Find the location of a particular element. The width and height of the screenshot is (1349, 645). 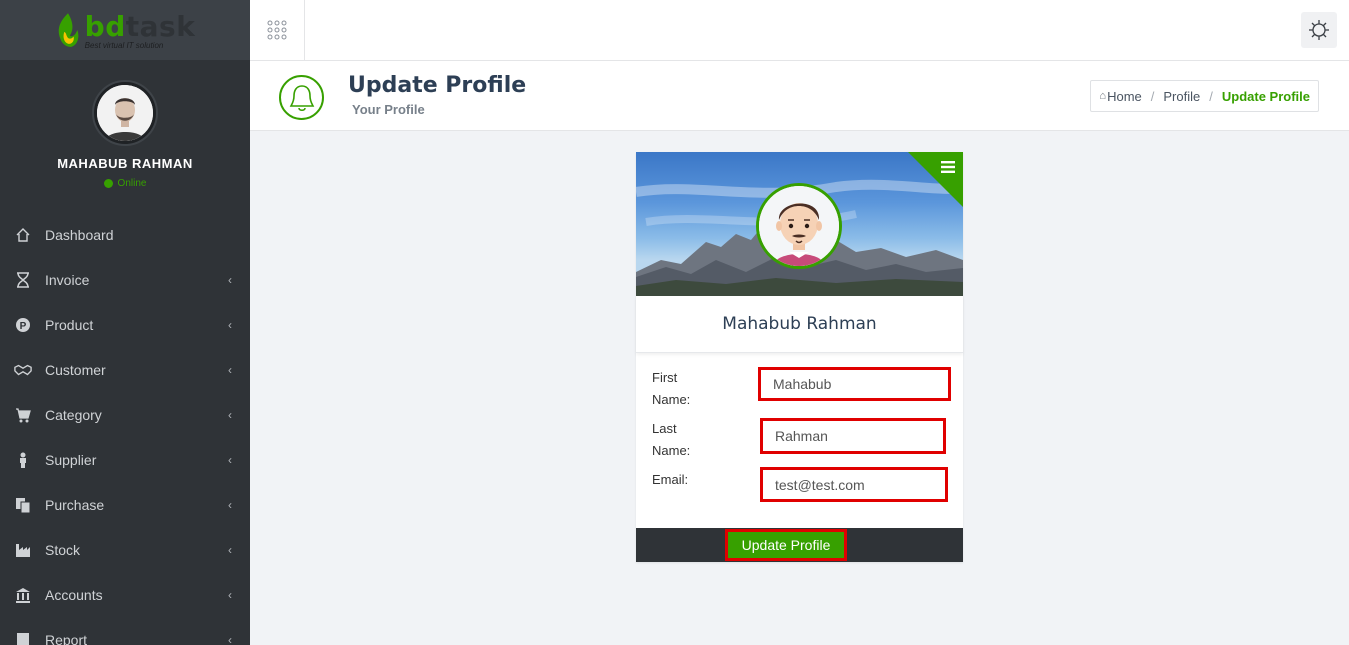

person-icon is located at coordinates (23, 460).